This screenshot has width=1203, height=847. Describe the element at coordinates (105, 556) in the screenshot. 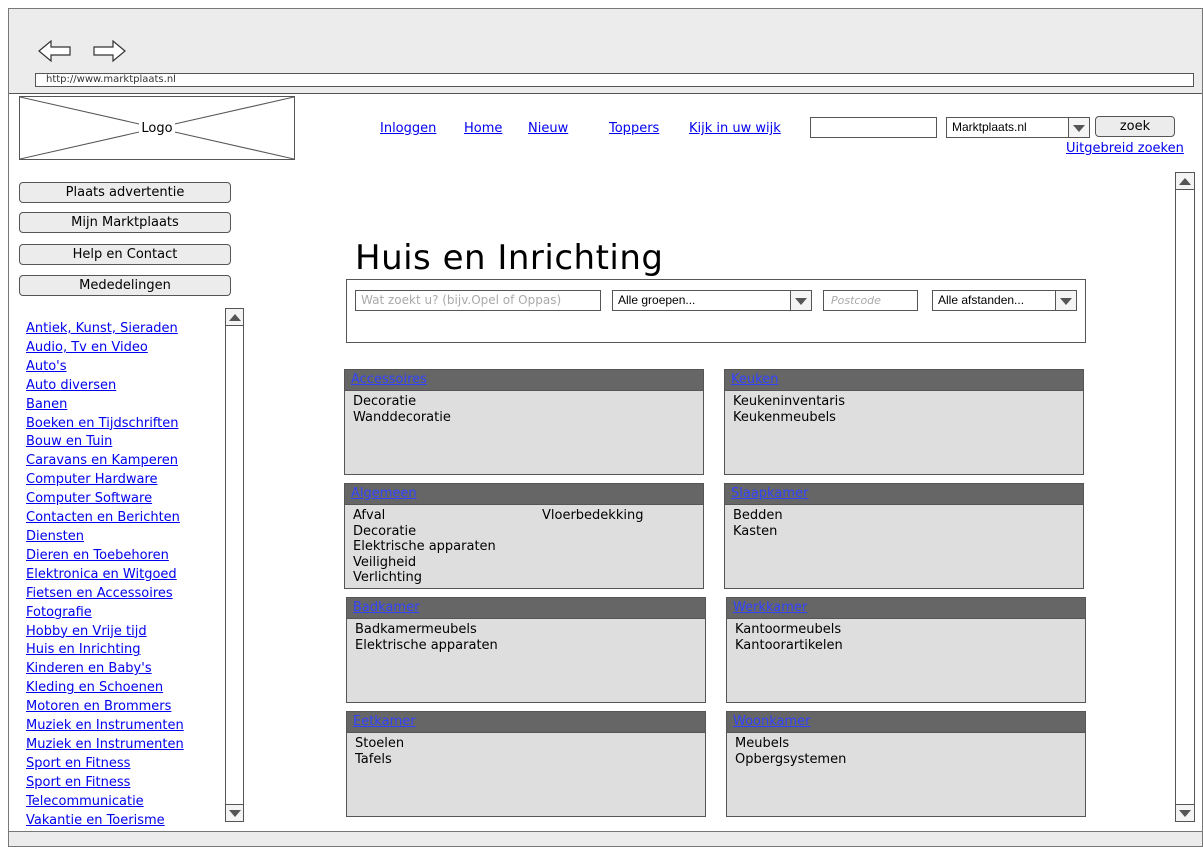

I see `category-link: Dieren en Toebehoren` at that location.